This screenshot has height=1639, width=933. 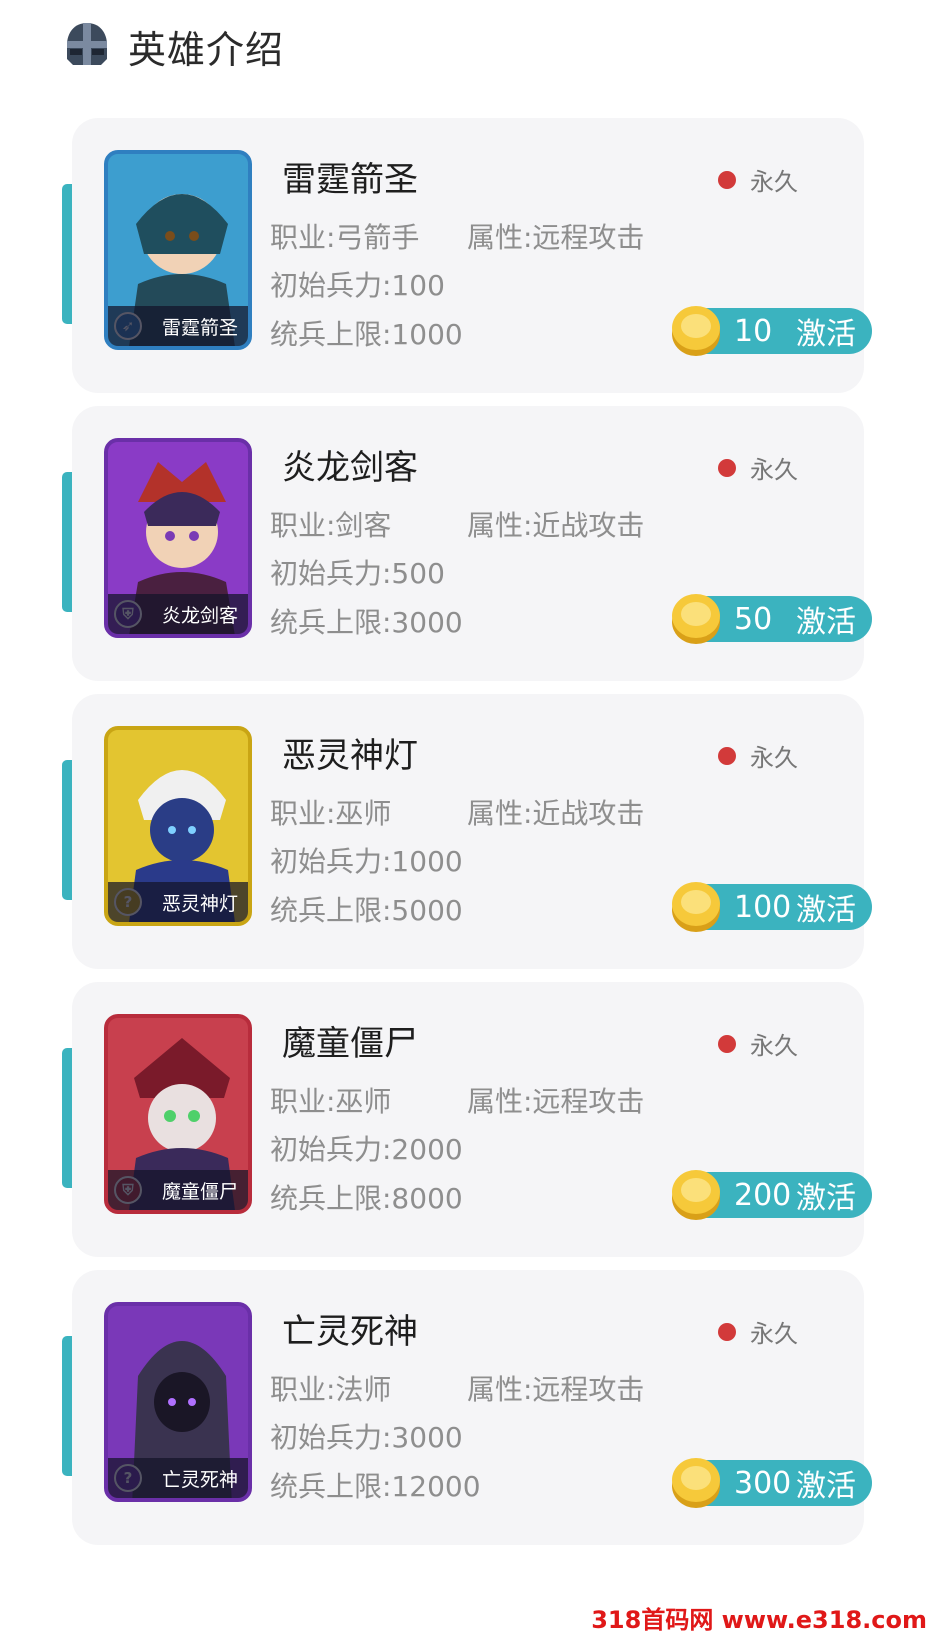 What do you see at coordinates (366, 622) in the screenshot?
I see `hero-limit: 统兵上限:3000` at bounding box center [366, 622].